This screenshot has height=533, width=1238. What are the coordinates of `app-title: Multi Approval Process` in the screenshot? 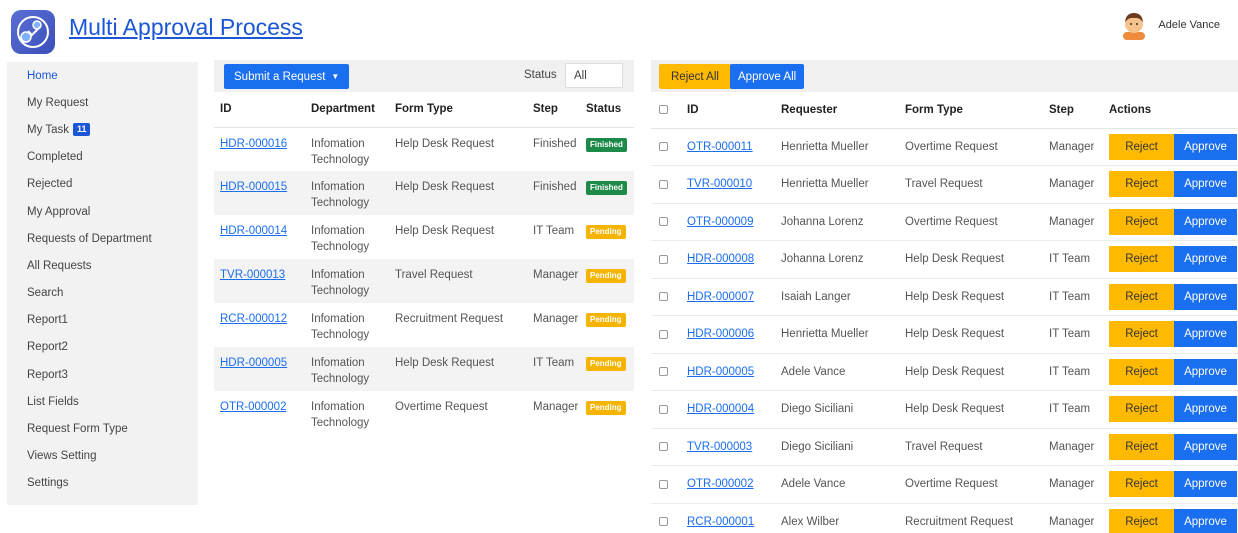 It's located at (186, 27).